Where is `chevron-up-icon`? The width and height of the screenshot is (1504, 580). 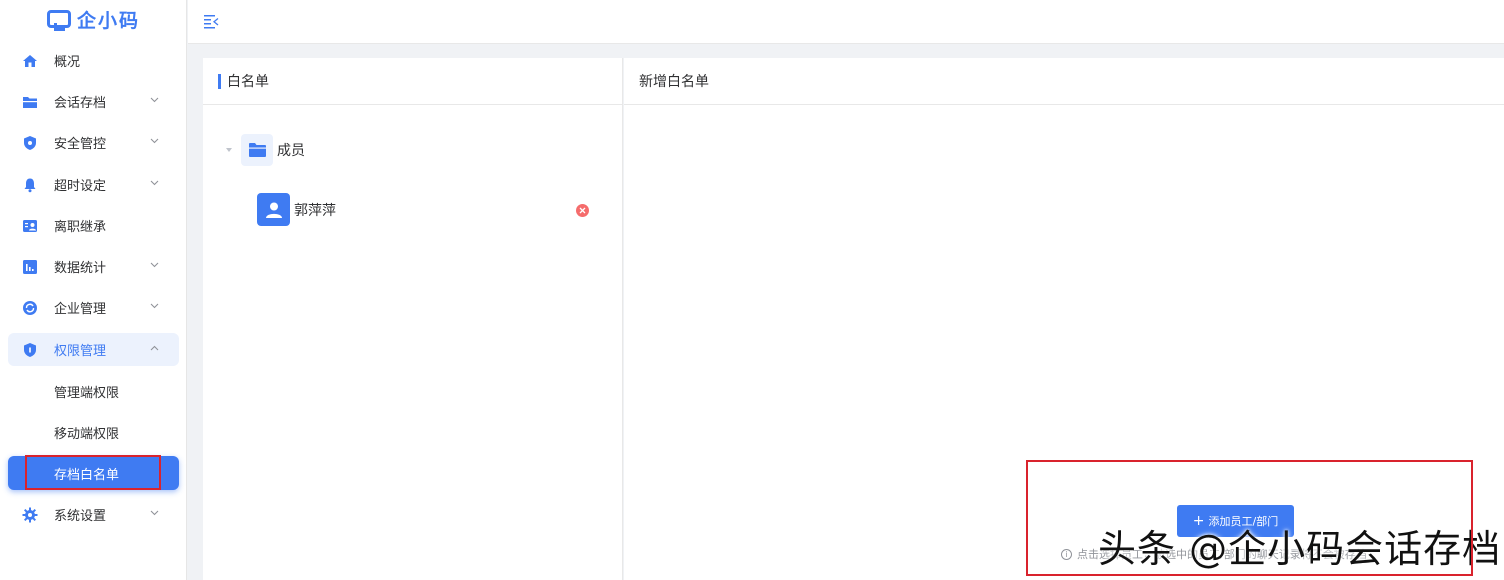 chevron-up-icon is located at coordinates (154, 348).